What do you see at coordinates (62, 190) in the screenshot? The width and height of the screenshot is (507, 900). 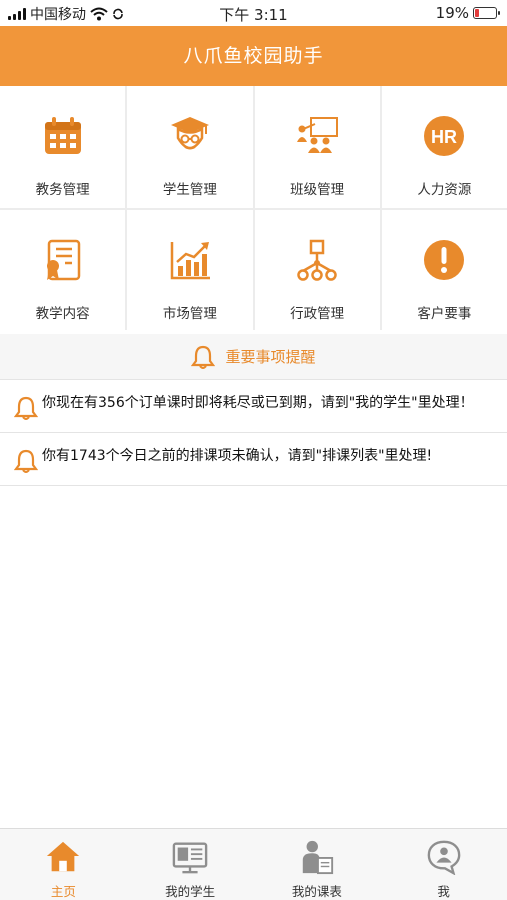 I see `grid-item-label: 教务管理` at bounding box center [62, 190].